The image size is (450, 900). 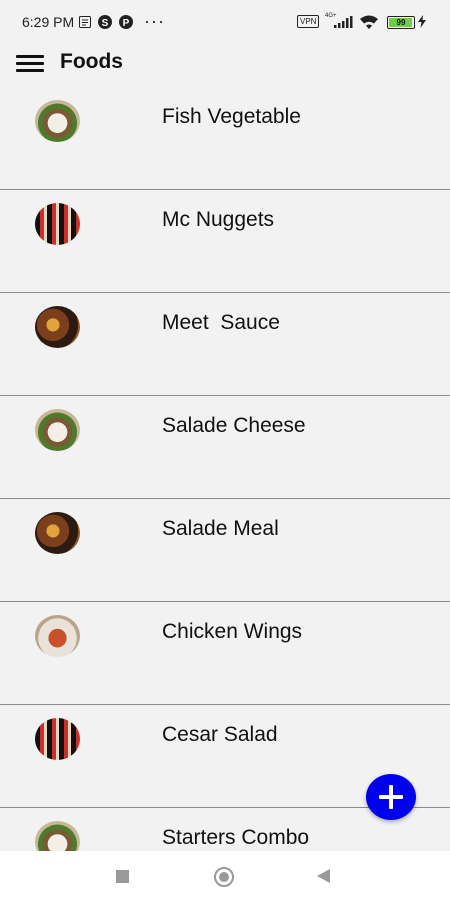 What do you see at coordinates (225, 70) in the screenshot?
I see `app-bar: Foods` at bounding box center [225, 70].